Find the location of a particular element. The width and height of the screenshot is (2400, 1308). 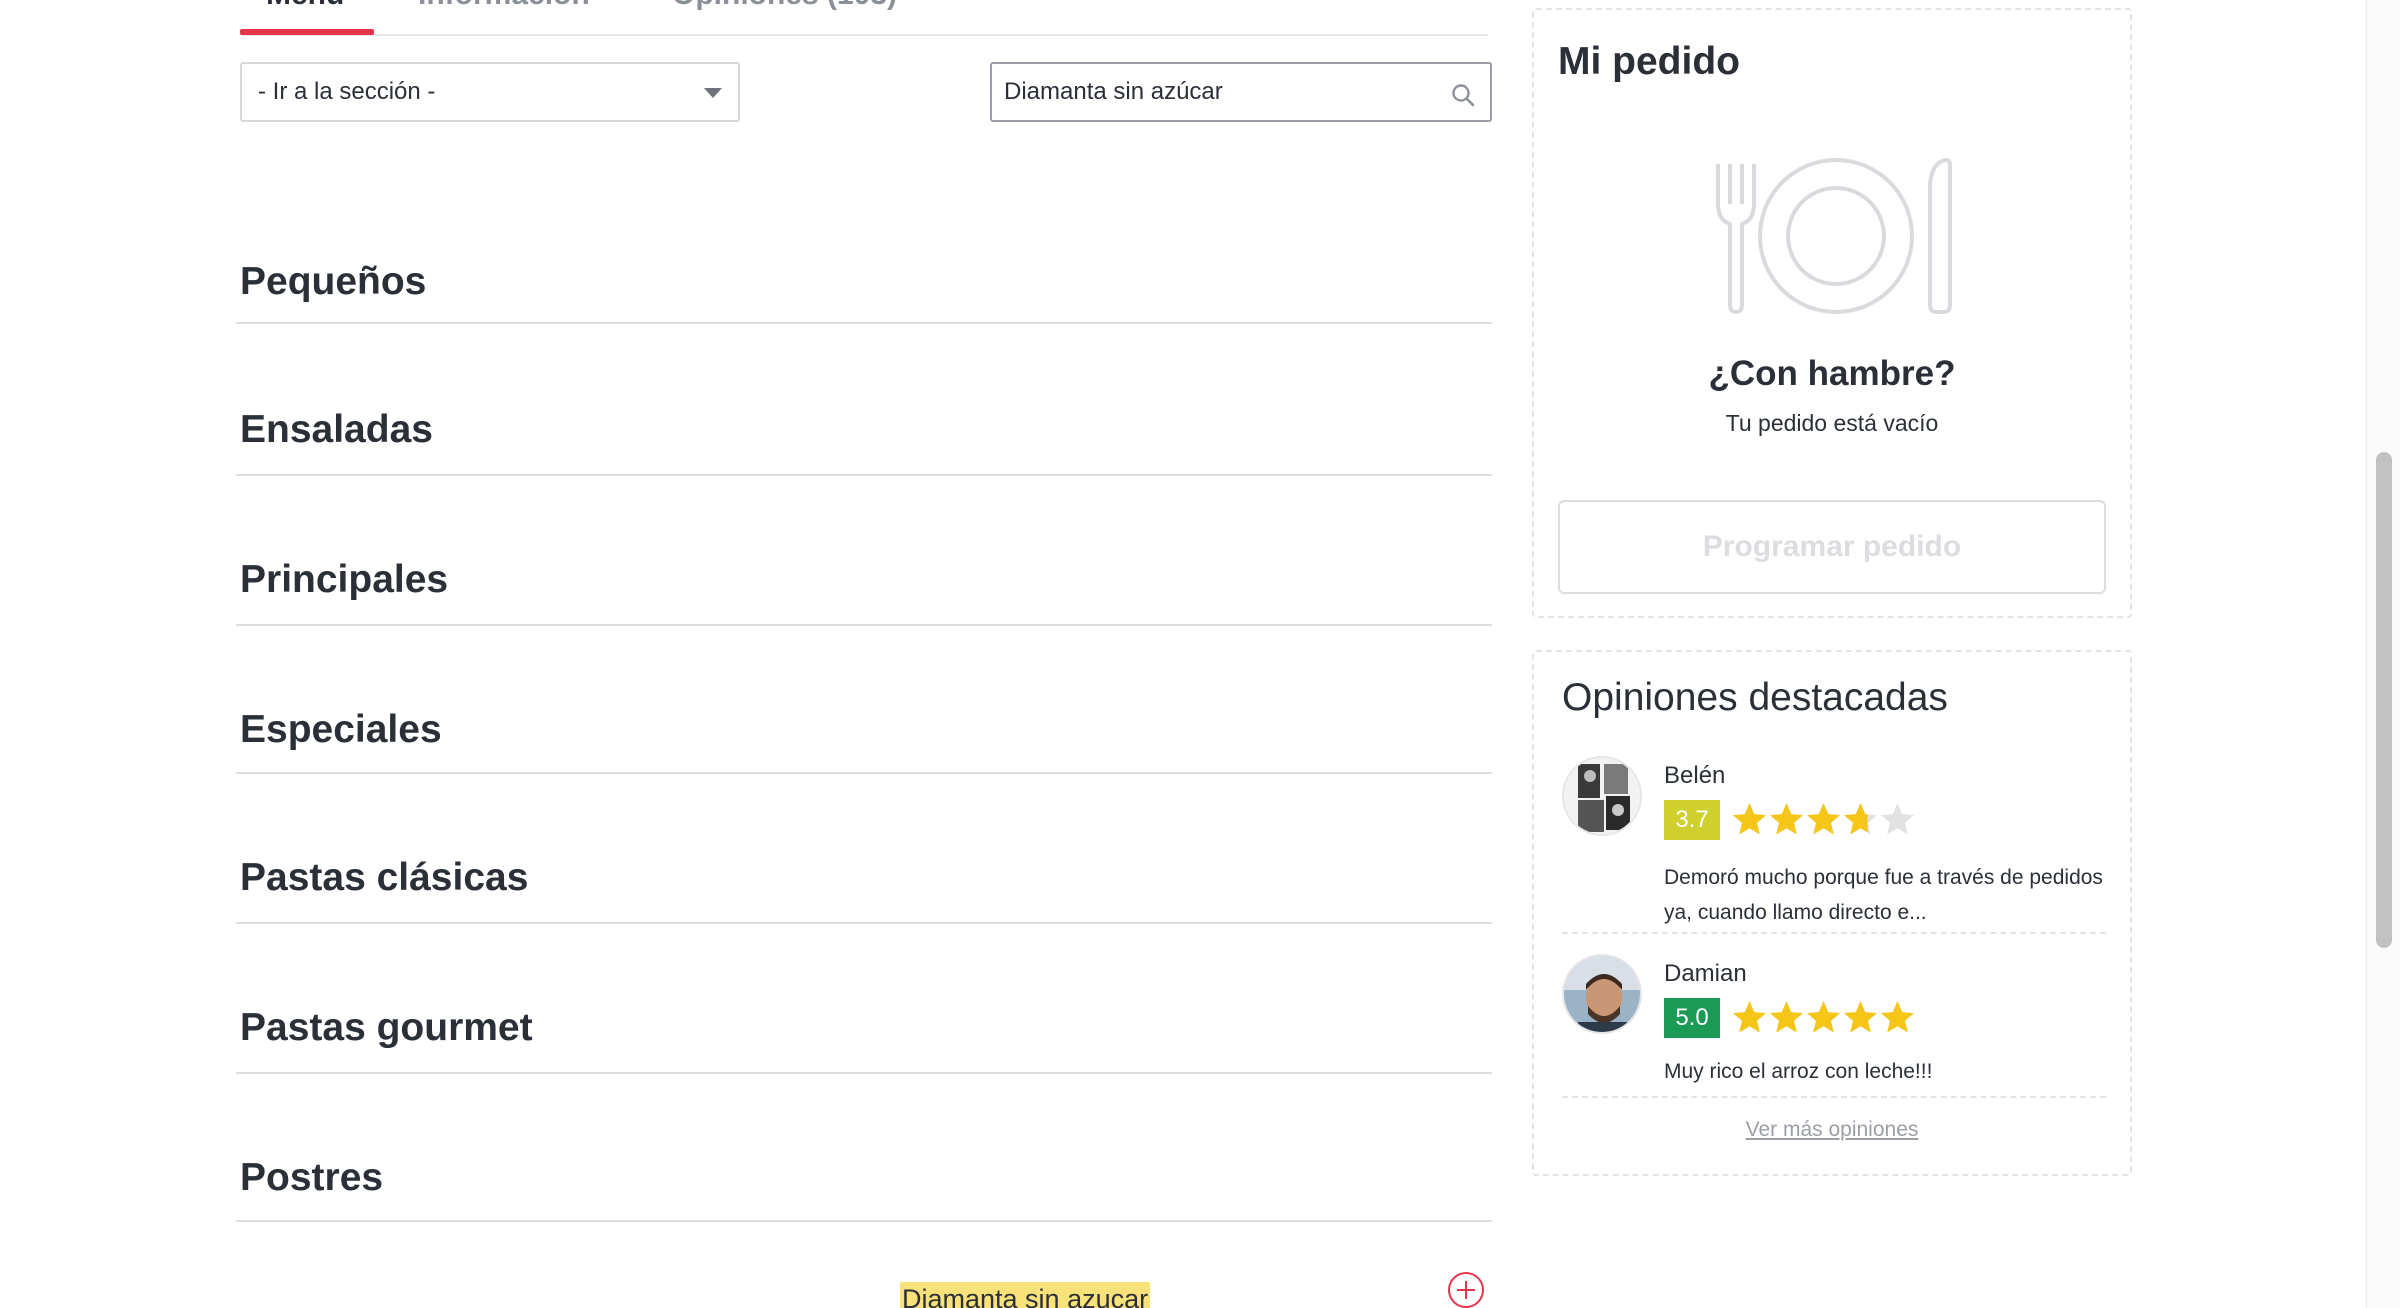

see-more-reviews-link: Ver más opiniones is located at coordinates (1832, 1130).